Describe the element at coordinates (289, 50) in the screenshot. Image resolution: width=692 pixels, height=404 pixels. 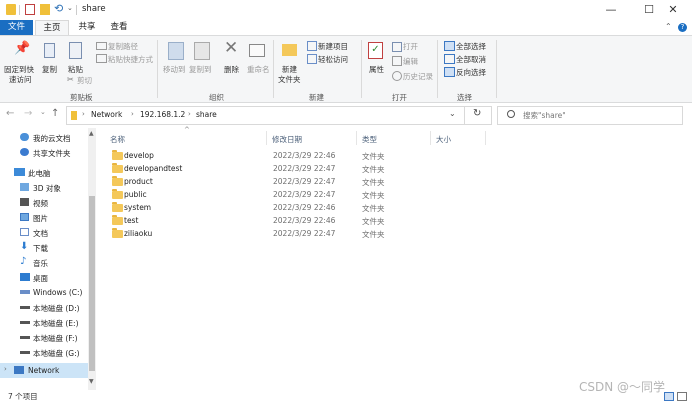
I see `new-folder-icon` at that location.